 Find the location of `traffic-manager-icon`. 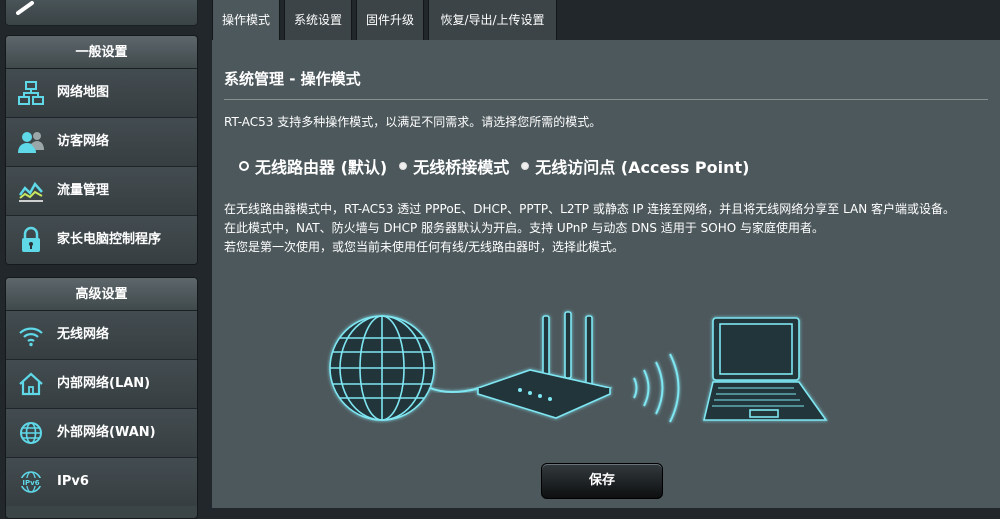

traffic-manager-icon is located at coordinates (30, 191).